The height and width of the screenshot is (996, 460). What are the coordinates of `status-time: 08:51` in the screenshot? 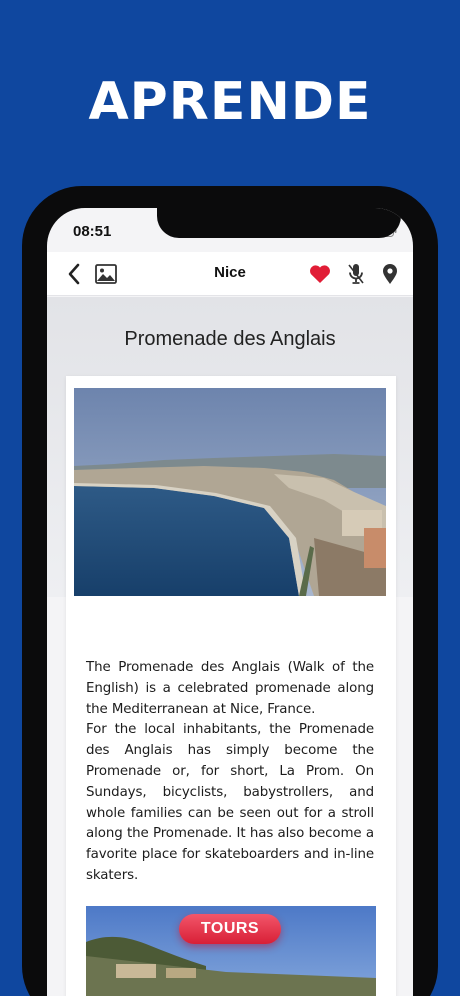 It's located at (92, 231).